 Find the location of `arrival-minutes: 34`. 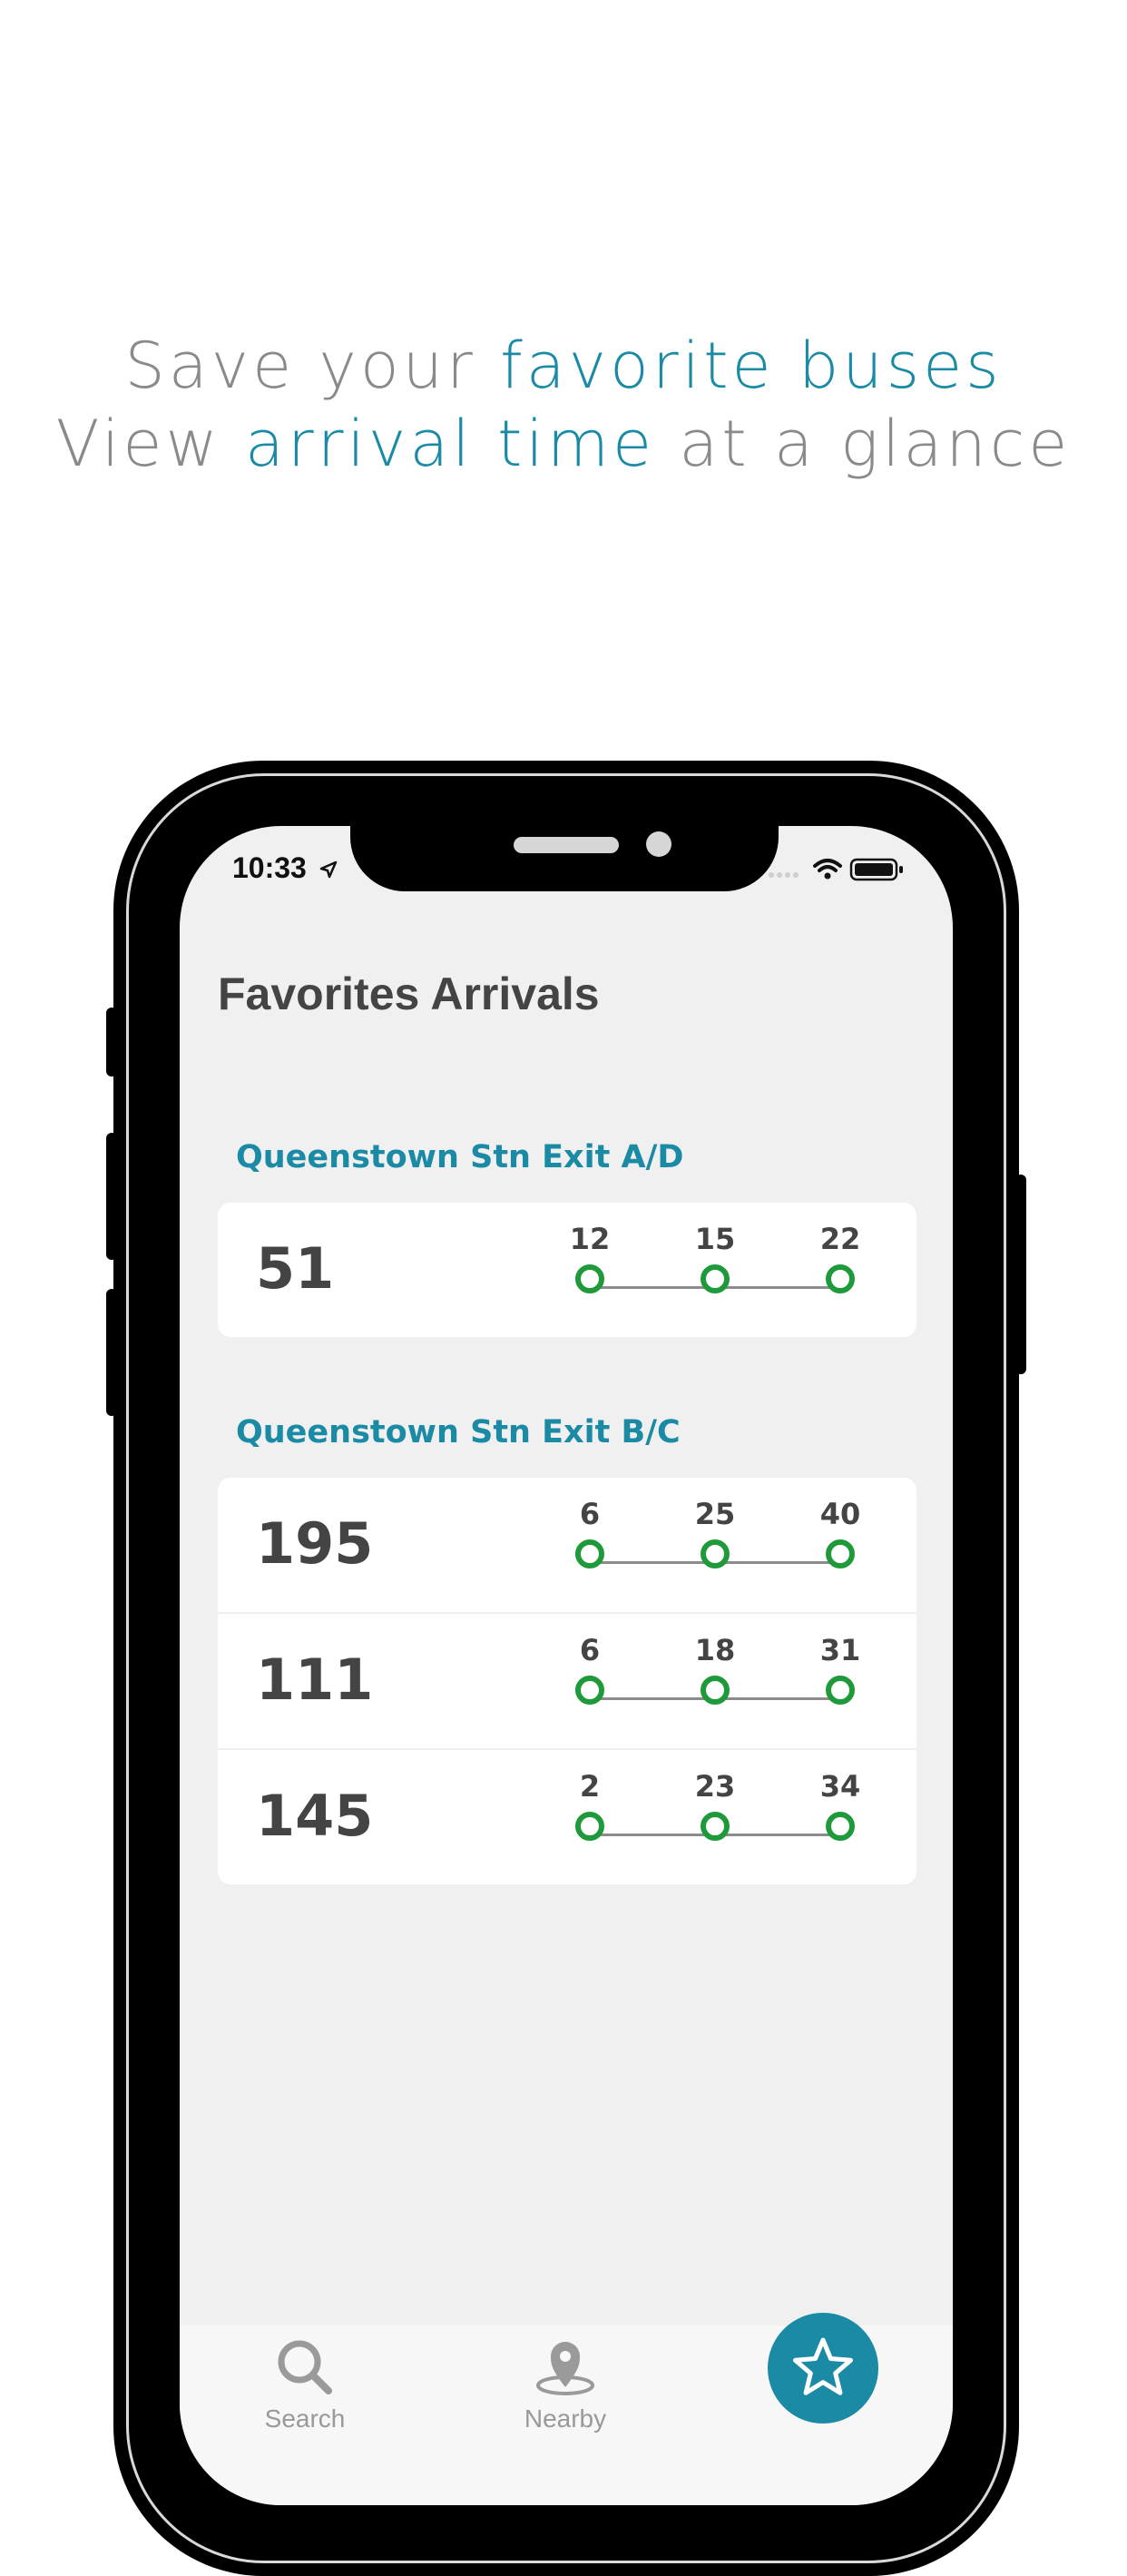

arrival-minutes: 34 is located at coordinates (840, 1786).